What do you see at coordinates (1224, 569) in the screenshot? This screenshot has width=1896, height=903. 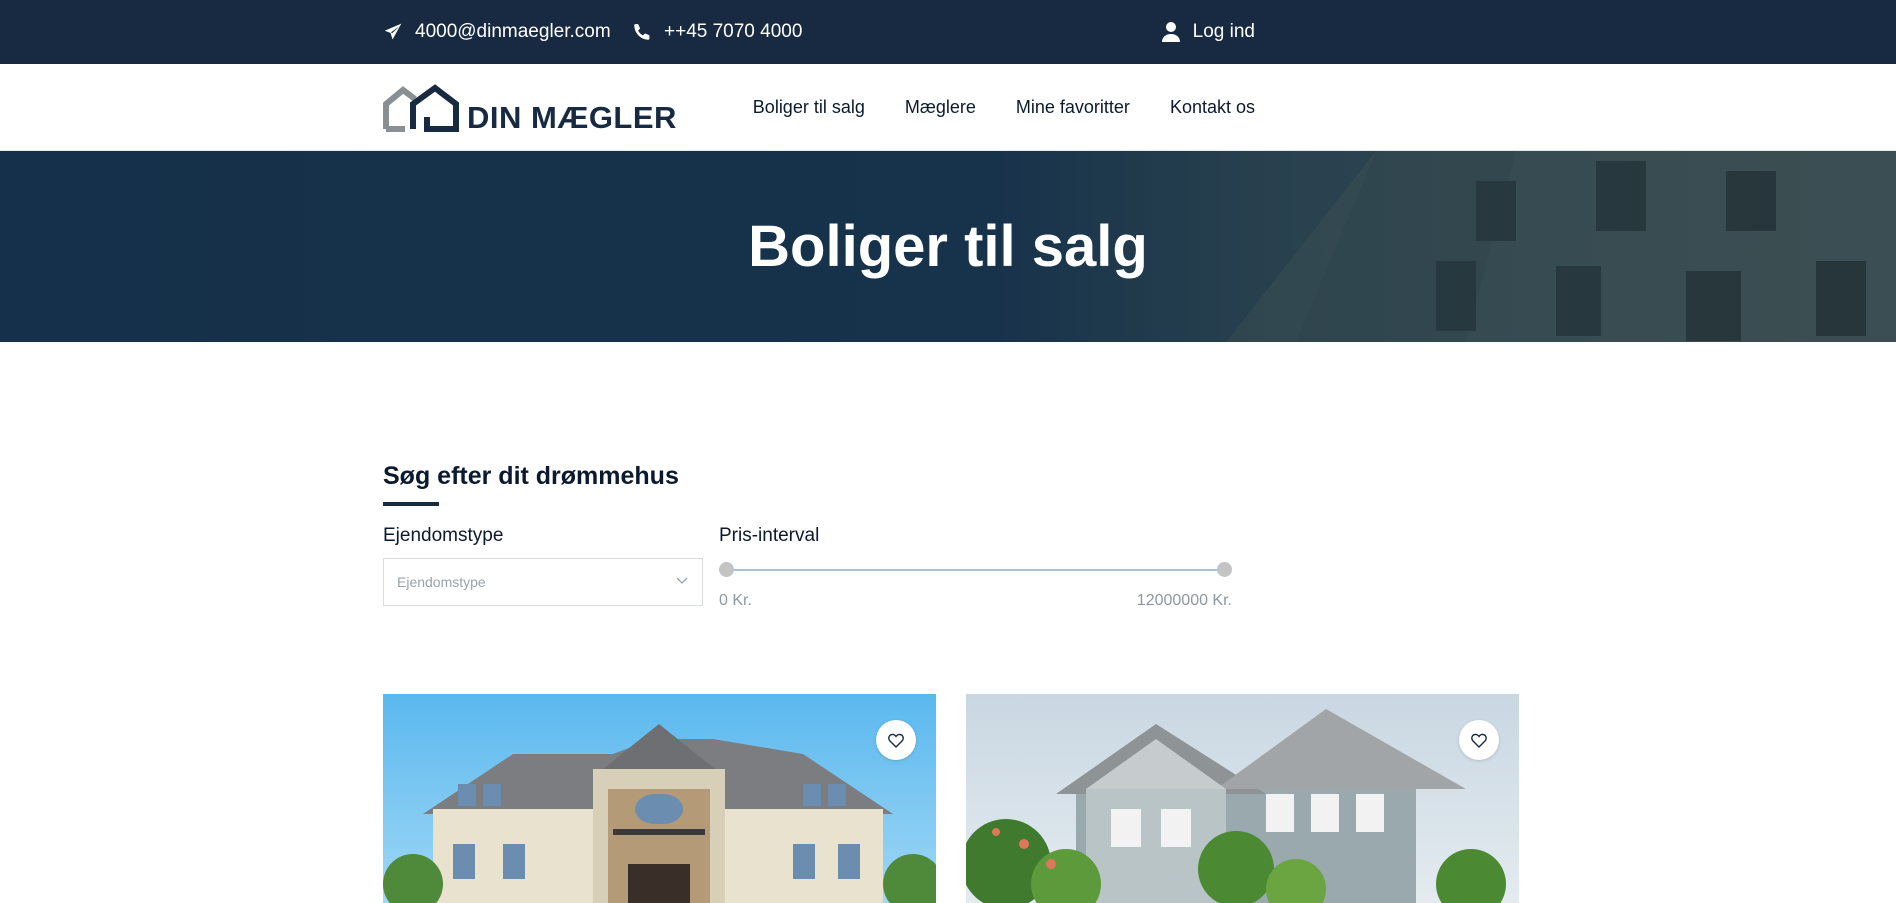 I see `price-slider-max-handle` at bounding box center [1224, 569].